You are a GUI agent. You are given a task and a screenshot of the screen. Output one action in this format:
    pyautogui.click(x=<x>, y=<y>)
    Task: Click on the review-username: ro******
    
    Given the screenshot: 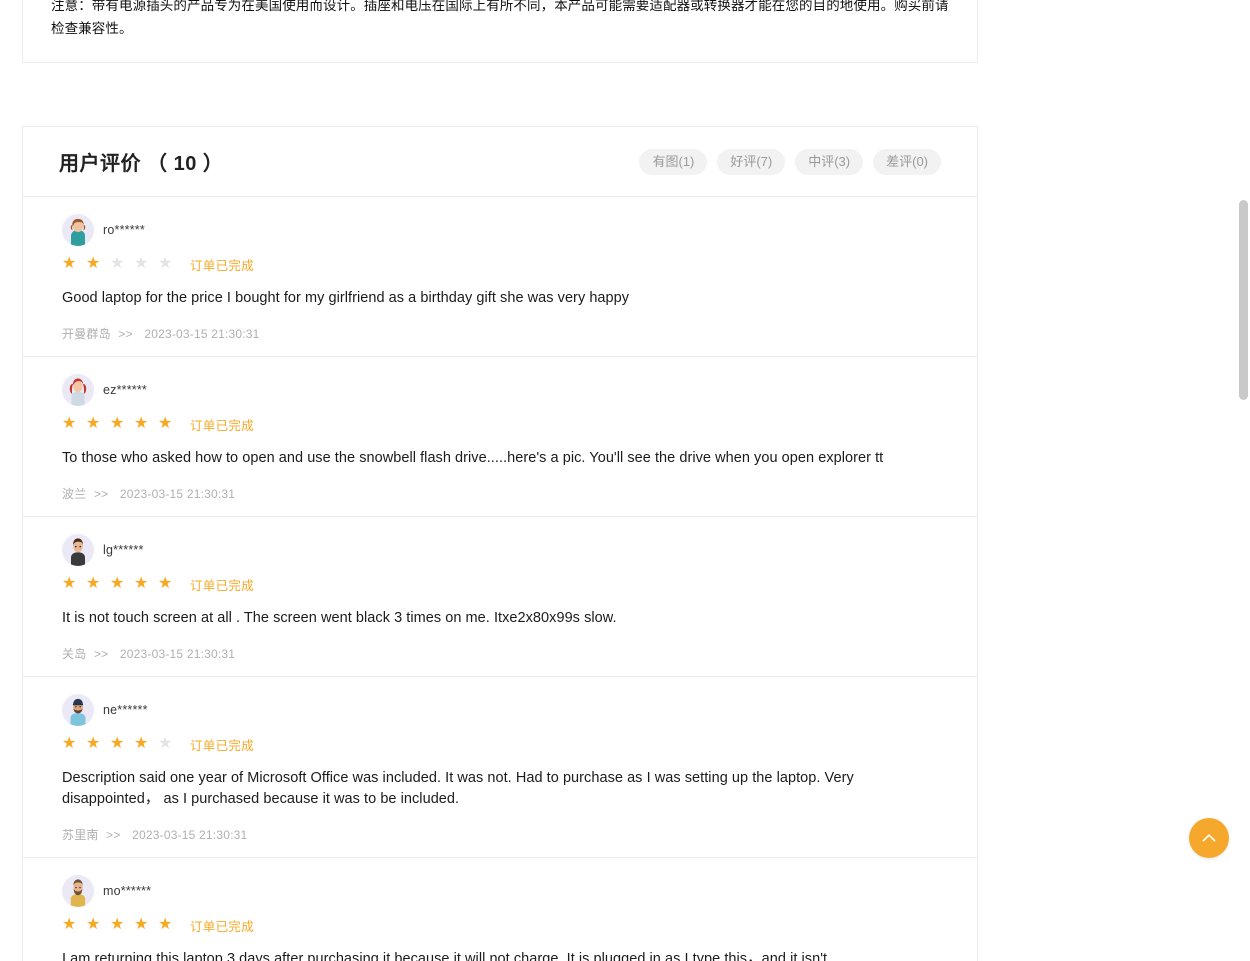 What is the action you would take?
    pyautogui.click(x=124, y=230)
    